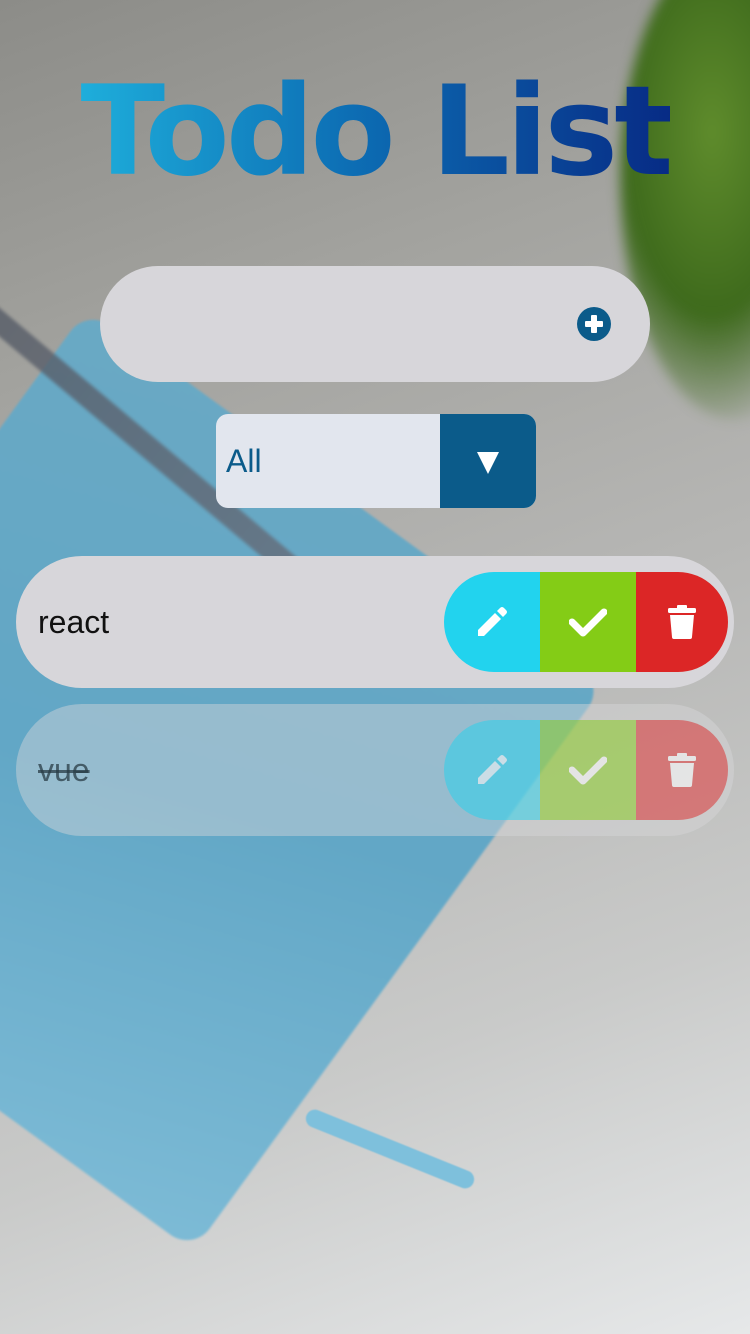  What do you see at coordinates (376, 461) in the screenshot?
I see `filter-select: All` at bounding box center [376, 461].